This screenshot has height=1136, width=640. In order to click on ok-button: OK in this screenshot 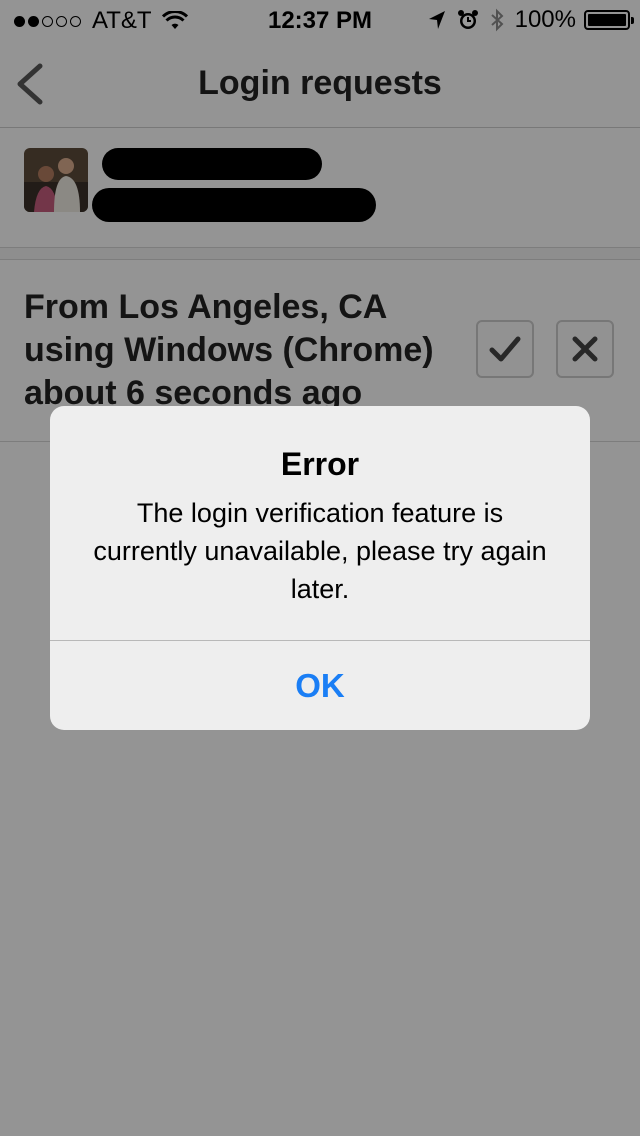, I will do `click(320, 685)`.